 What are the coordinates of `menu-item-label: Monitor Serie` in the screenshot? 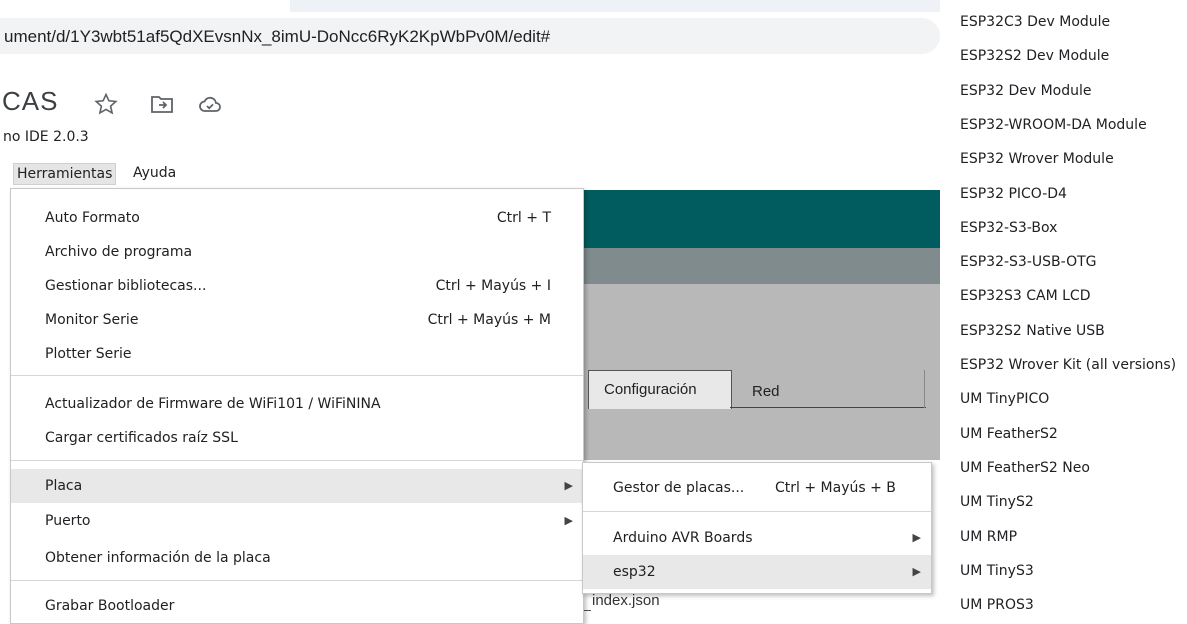 It's located at (92, 320).